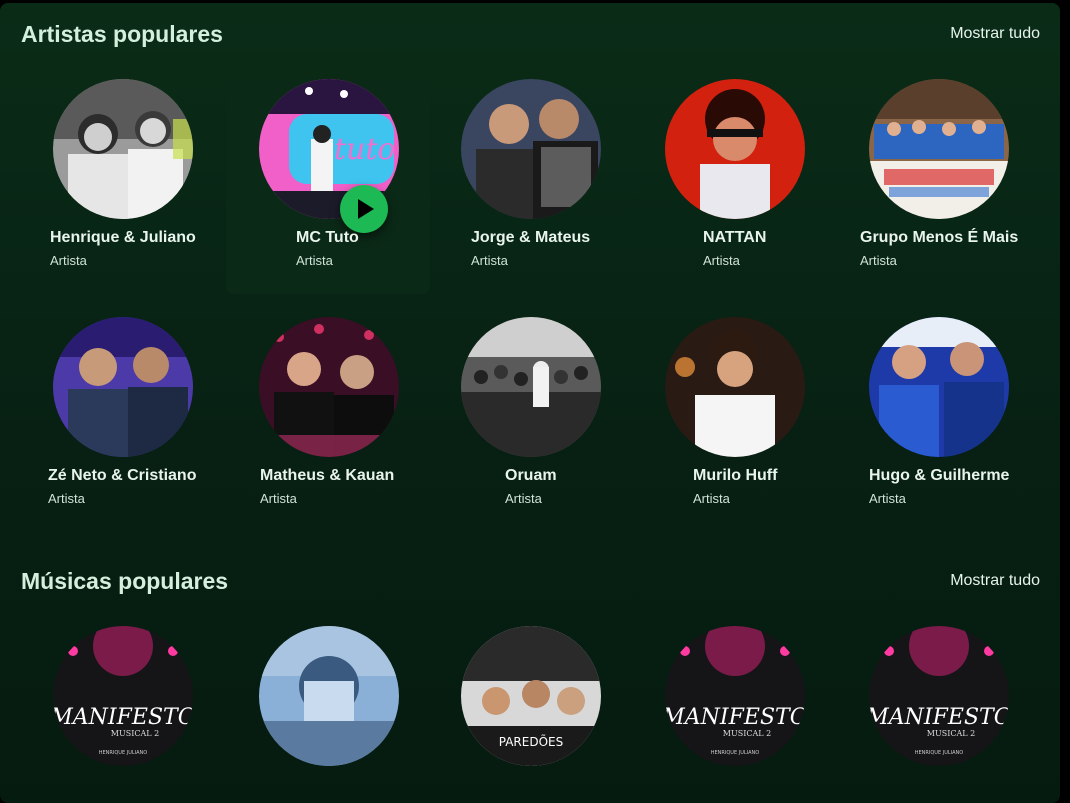  What do you see at coordinates (365, 149) in the screenshot?
I see `svg-text: tuto` at bounding box center [365, 149].